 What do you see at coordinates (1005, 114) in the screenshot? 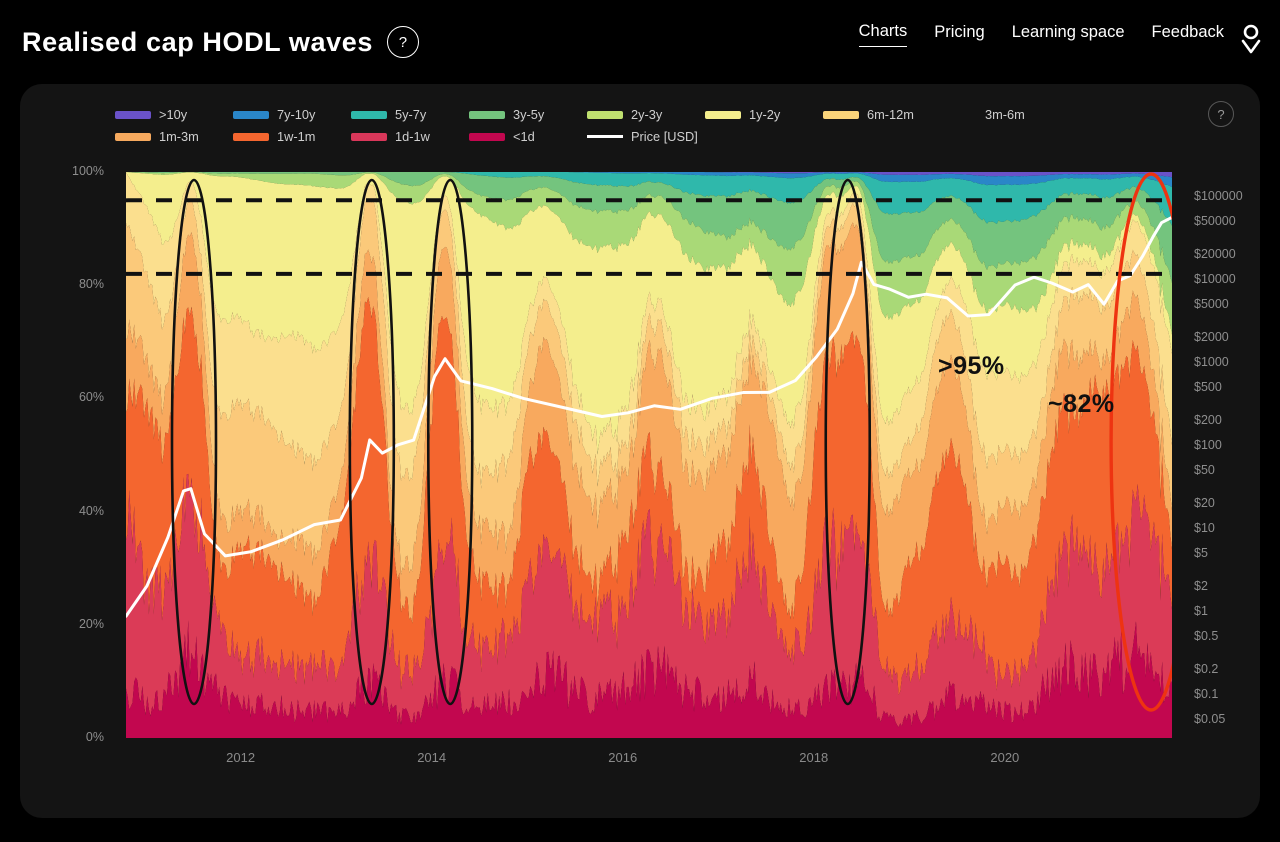
I see `legend-label: 3m-6m` at bounding box center [1005, 114].